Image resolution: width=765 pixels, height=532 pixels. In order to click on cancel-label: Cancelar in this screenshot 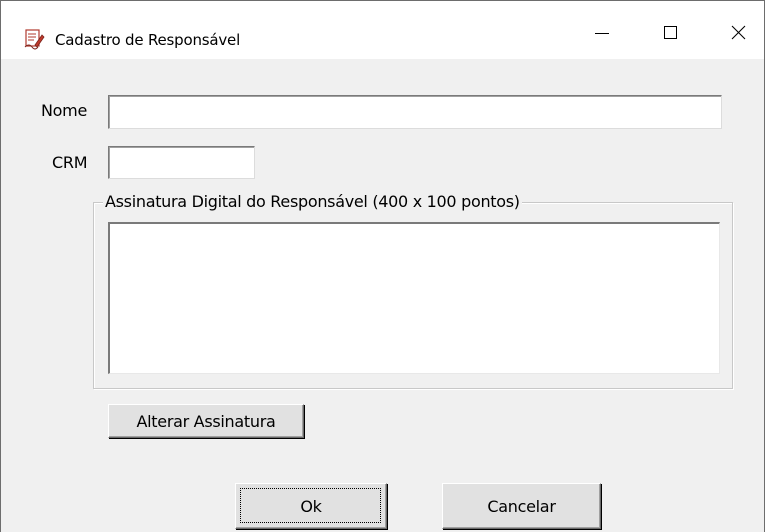, I will do `click(521, 506)`.